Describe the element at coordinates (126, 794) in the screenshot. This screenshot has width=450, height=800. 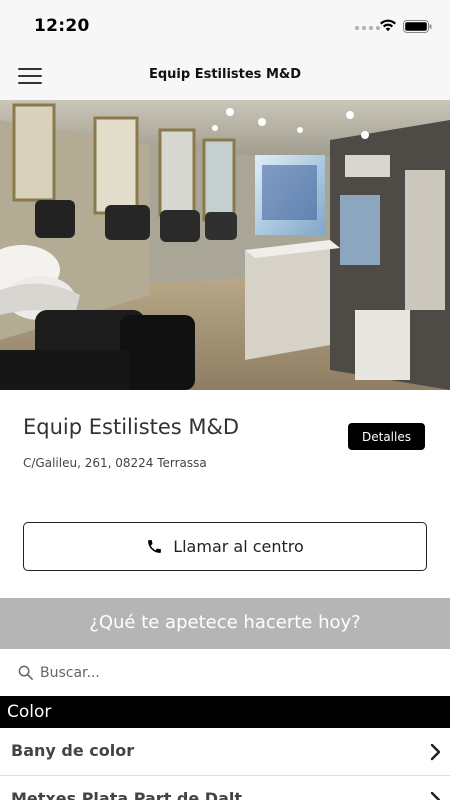
I see `service-label: Metxes Plata Part de Dalt` at that location.